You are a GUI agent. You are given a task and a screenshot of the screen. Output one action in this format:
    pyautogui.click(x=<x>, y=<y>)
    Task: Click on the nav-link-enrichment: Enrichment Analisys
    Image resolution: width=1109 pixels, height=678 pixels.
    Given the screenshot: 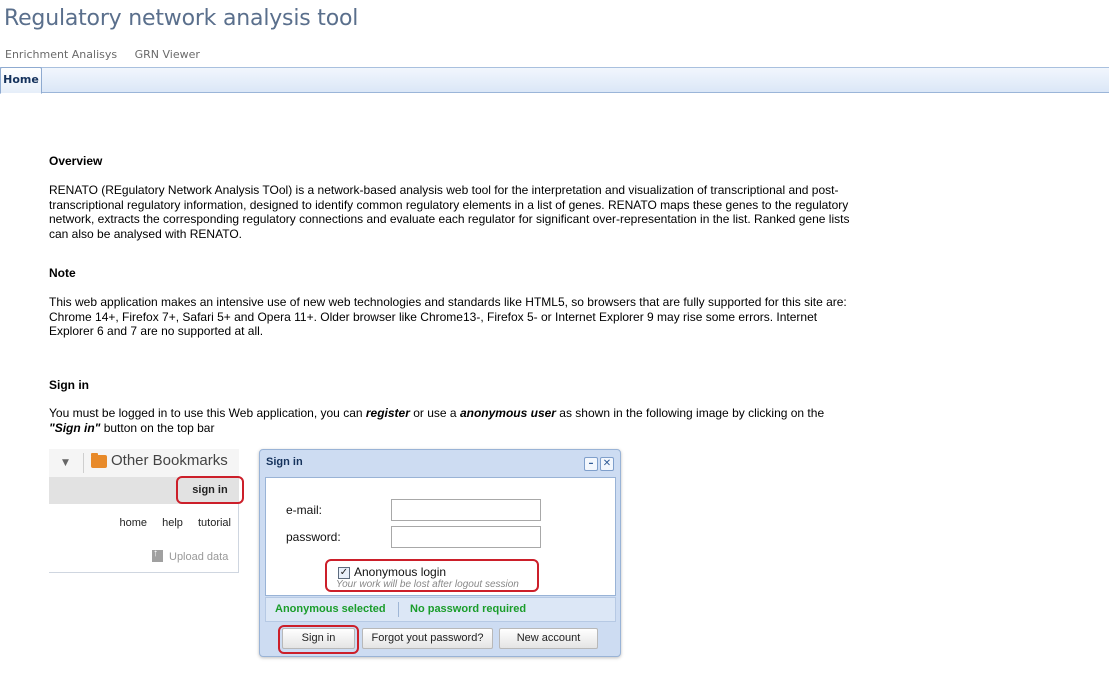 What is the action you would take?
    pyautogui.click(x=61, y=54)
    